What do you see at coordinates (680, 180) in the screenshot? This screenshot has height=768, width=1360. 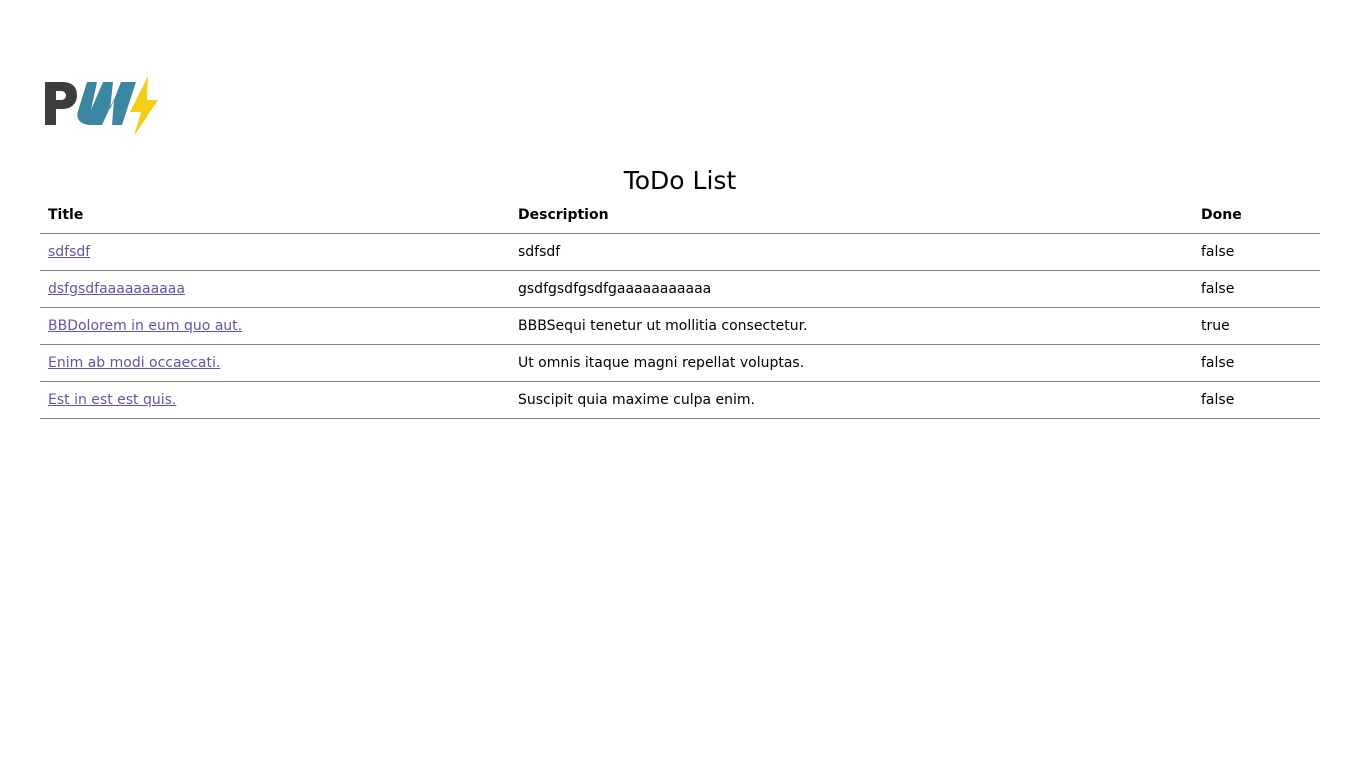 I see `page-title: ToDo List` at bounding box center [680, 180].